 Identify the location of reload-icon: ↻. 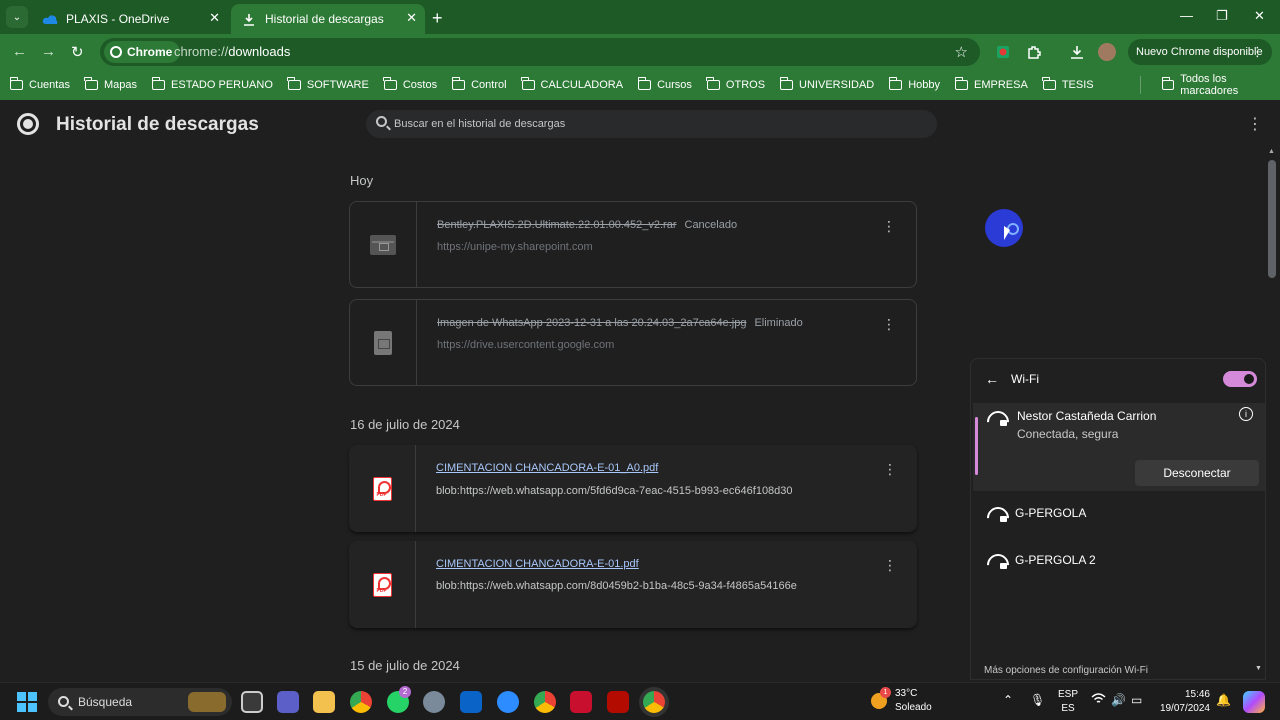
(77, 52).